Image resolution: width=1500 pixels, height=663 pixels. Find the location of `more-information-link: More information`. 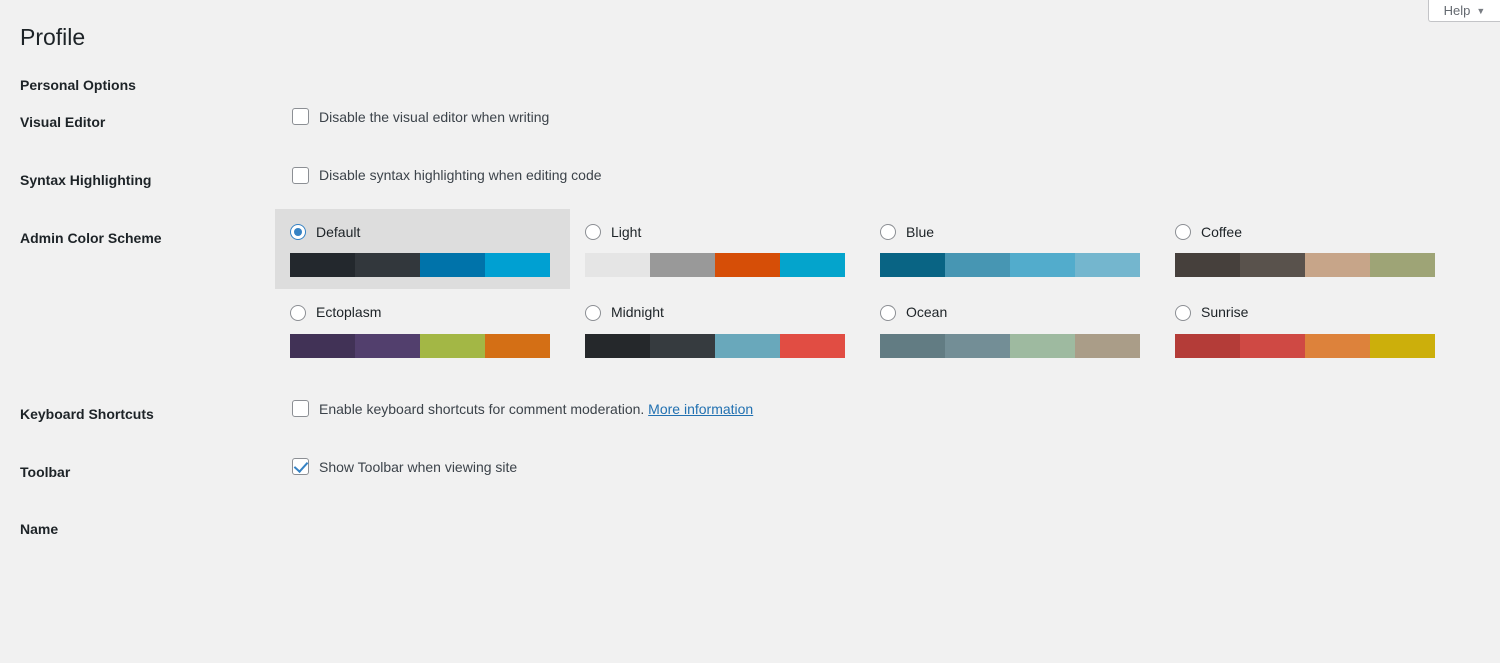

more-information-link: More information is located at coordinates (700, 409).